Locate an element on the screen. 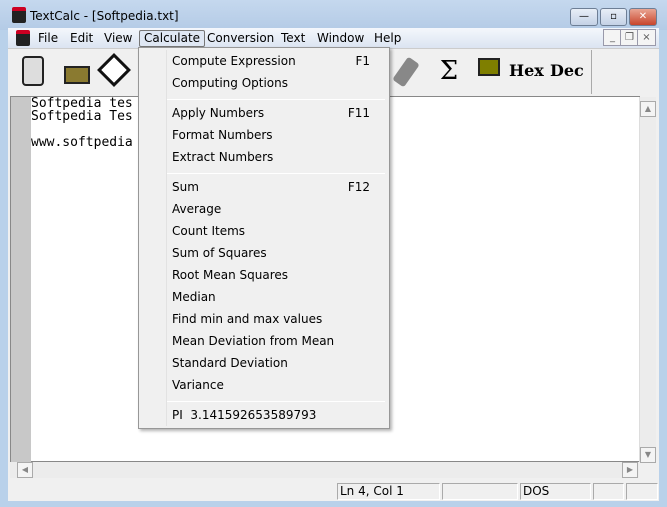 The image size is (667, 507). menu-item-label: Root Mean Squares is located at coordinates (230, 275).